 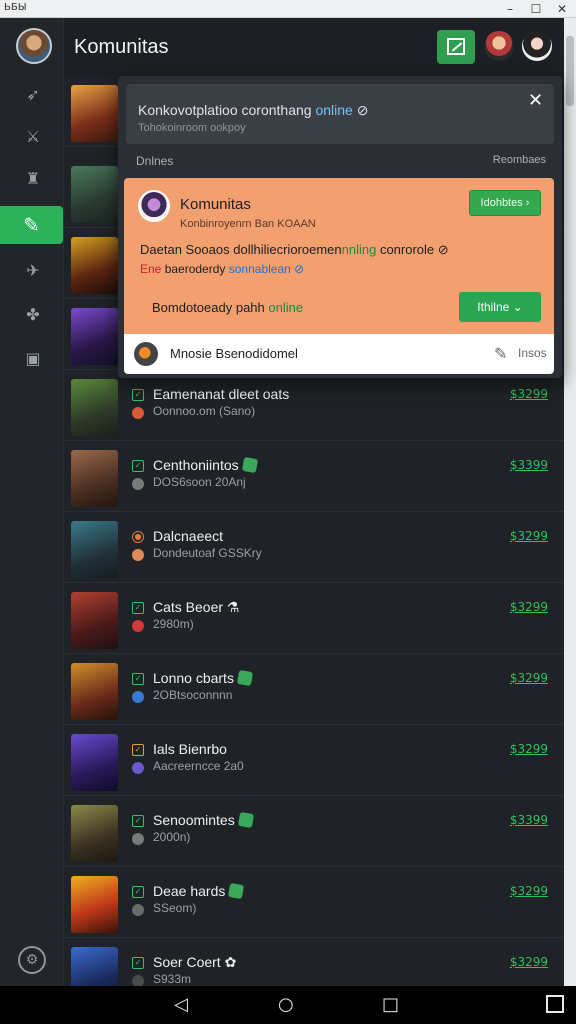 What do you see at coordinates (314, 689) in the screenshot?
I see `list-item: ✓ Lonno cbarts 2OBtsoconnnn $3299` at bounding box center [314, 689].